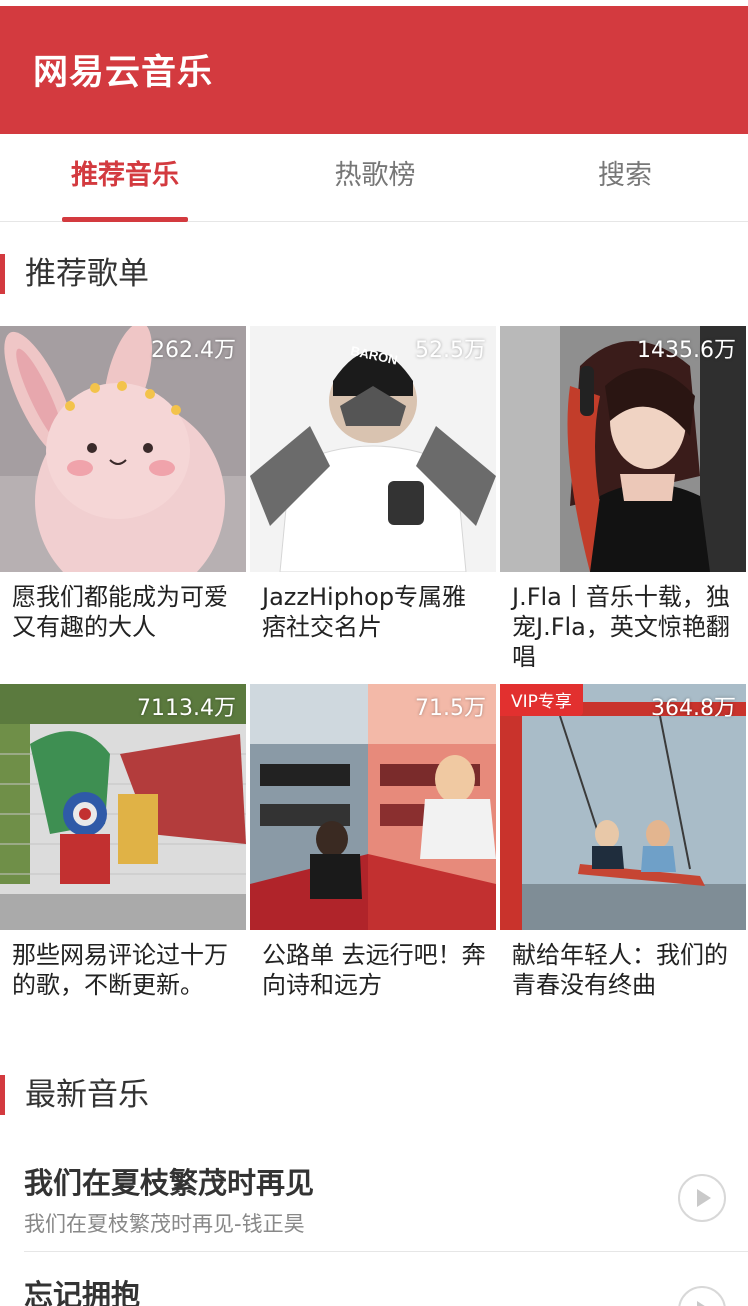 This screenshot has width=748, height=1306. I want to click on playlist-card: 7113.4万 那些网易评论过十万的歌，不断更新。, so click(123, 842).